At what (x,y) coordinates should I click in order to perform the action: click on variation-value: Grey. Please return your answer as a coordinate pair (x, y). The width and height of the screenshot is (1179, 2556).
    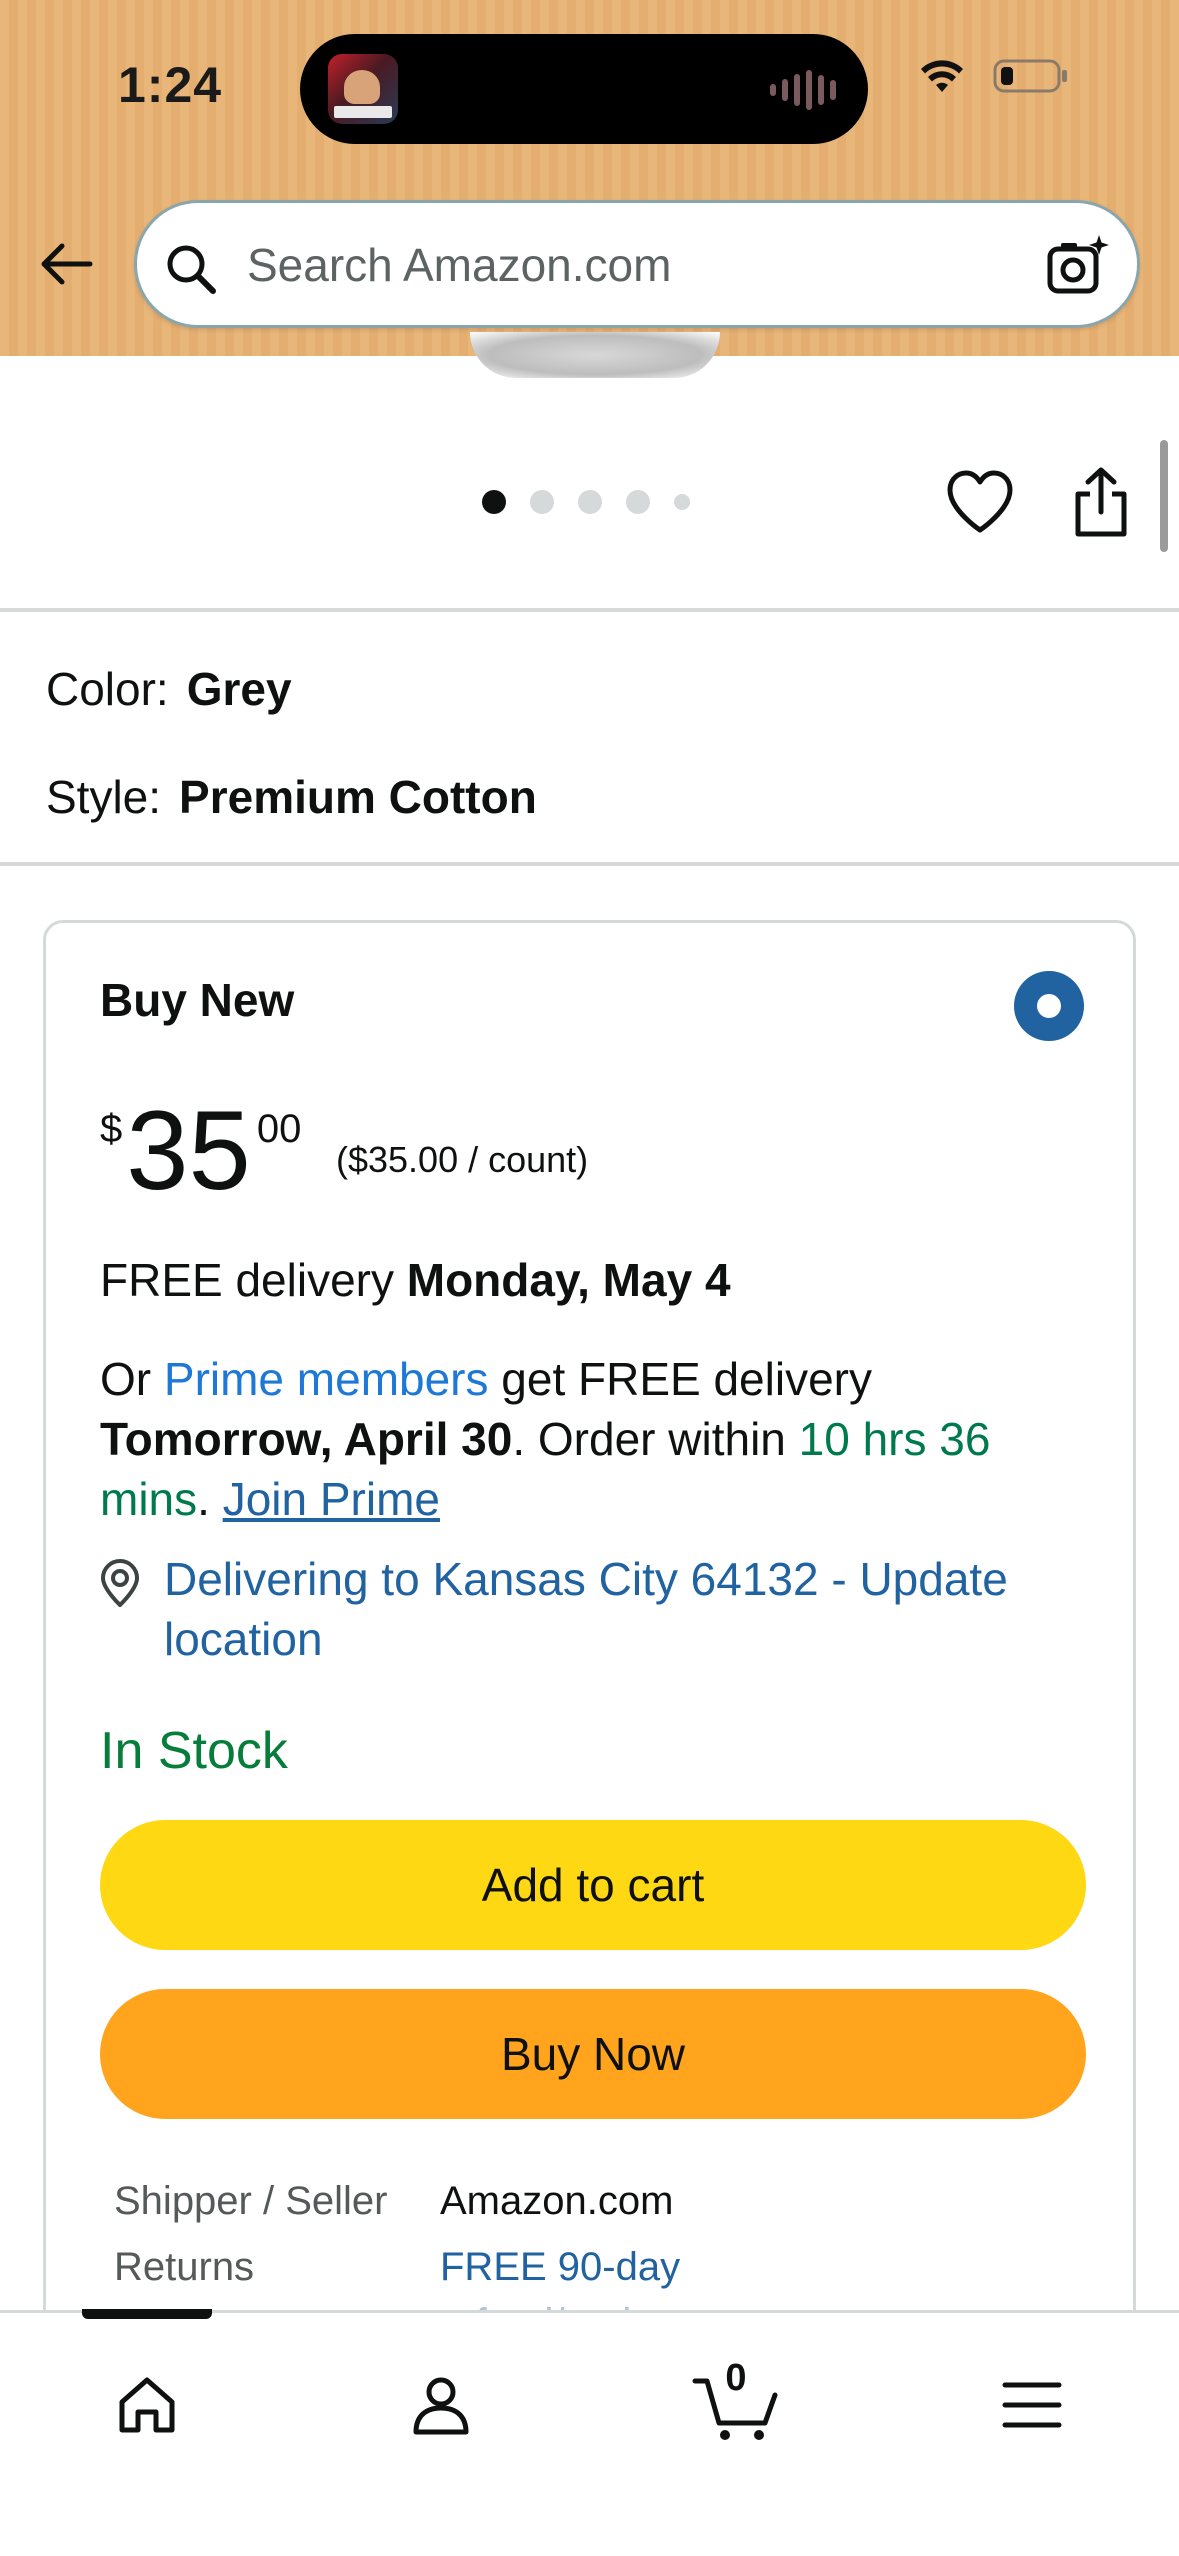
    Looking at the image, I should click on (239, 689).